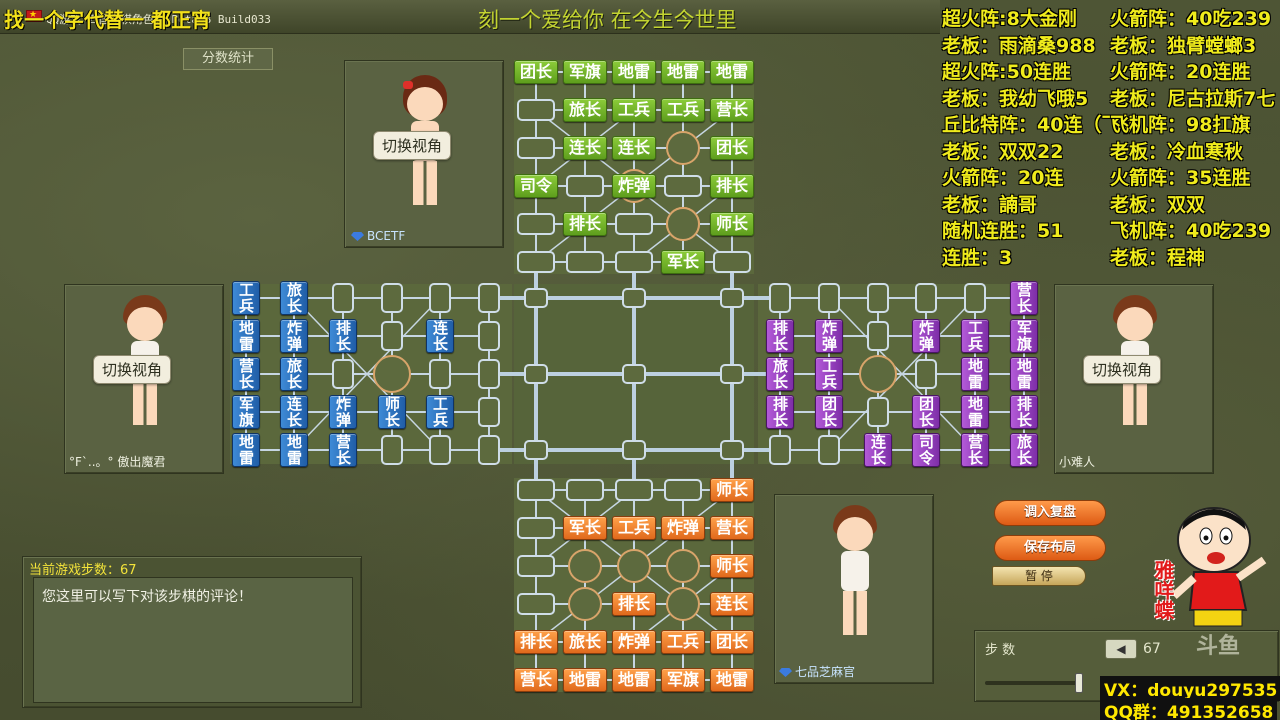 This screenshot has height=720, width=1280. Describe the element at coordinates (193, 640) in the screenshot. I see `comment-input: 您这里可以写下对该步棋的评论！` at that location.